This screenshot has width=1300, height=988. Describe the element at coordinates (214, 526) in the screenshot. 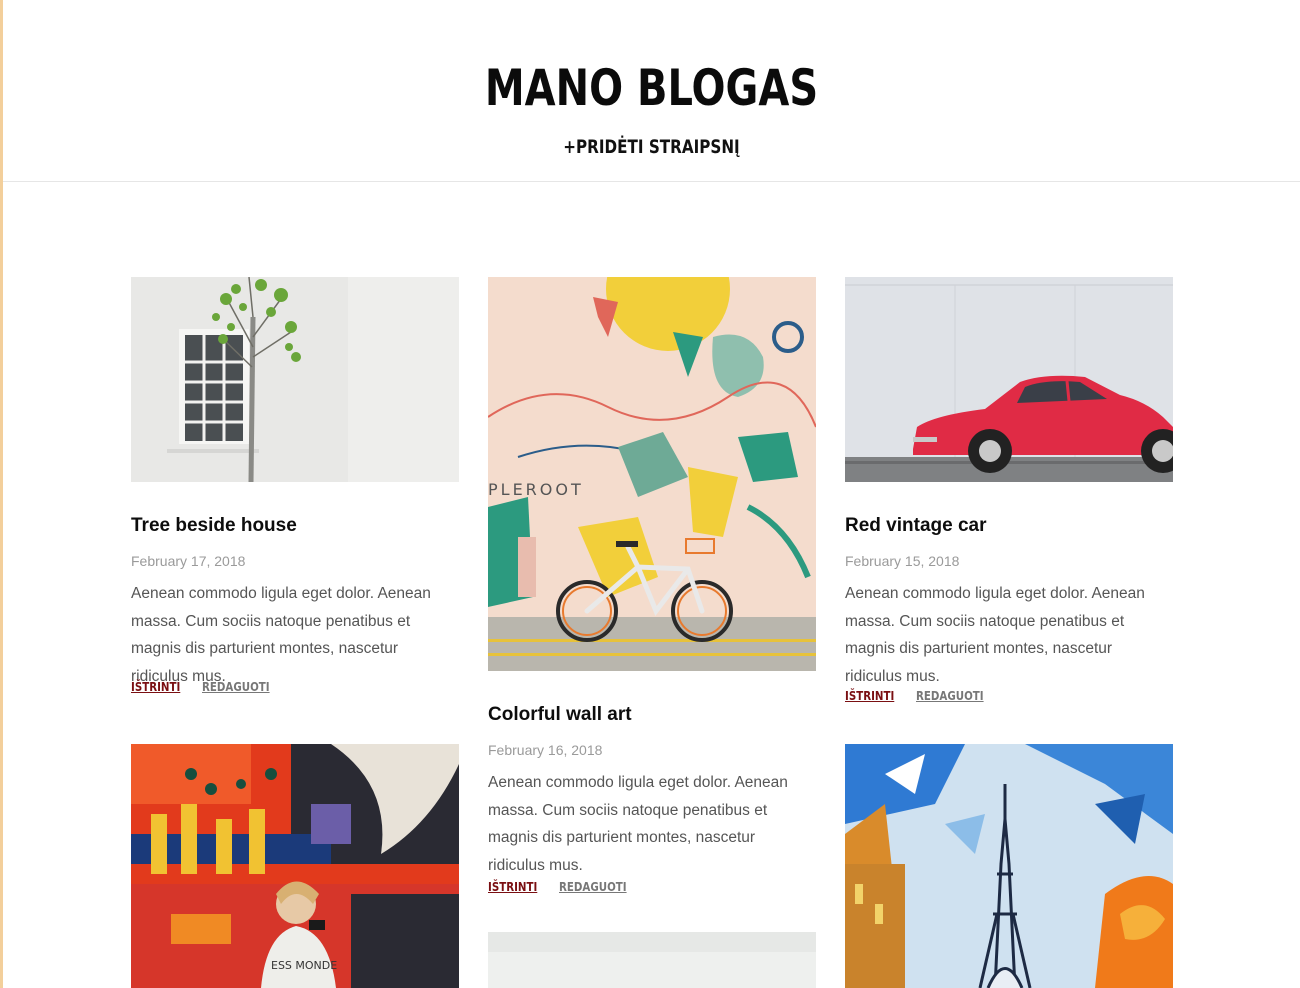

I see `post-title: Tree beside house` at that location.